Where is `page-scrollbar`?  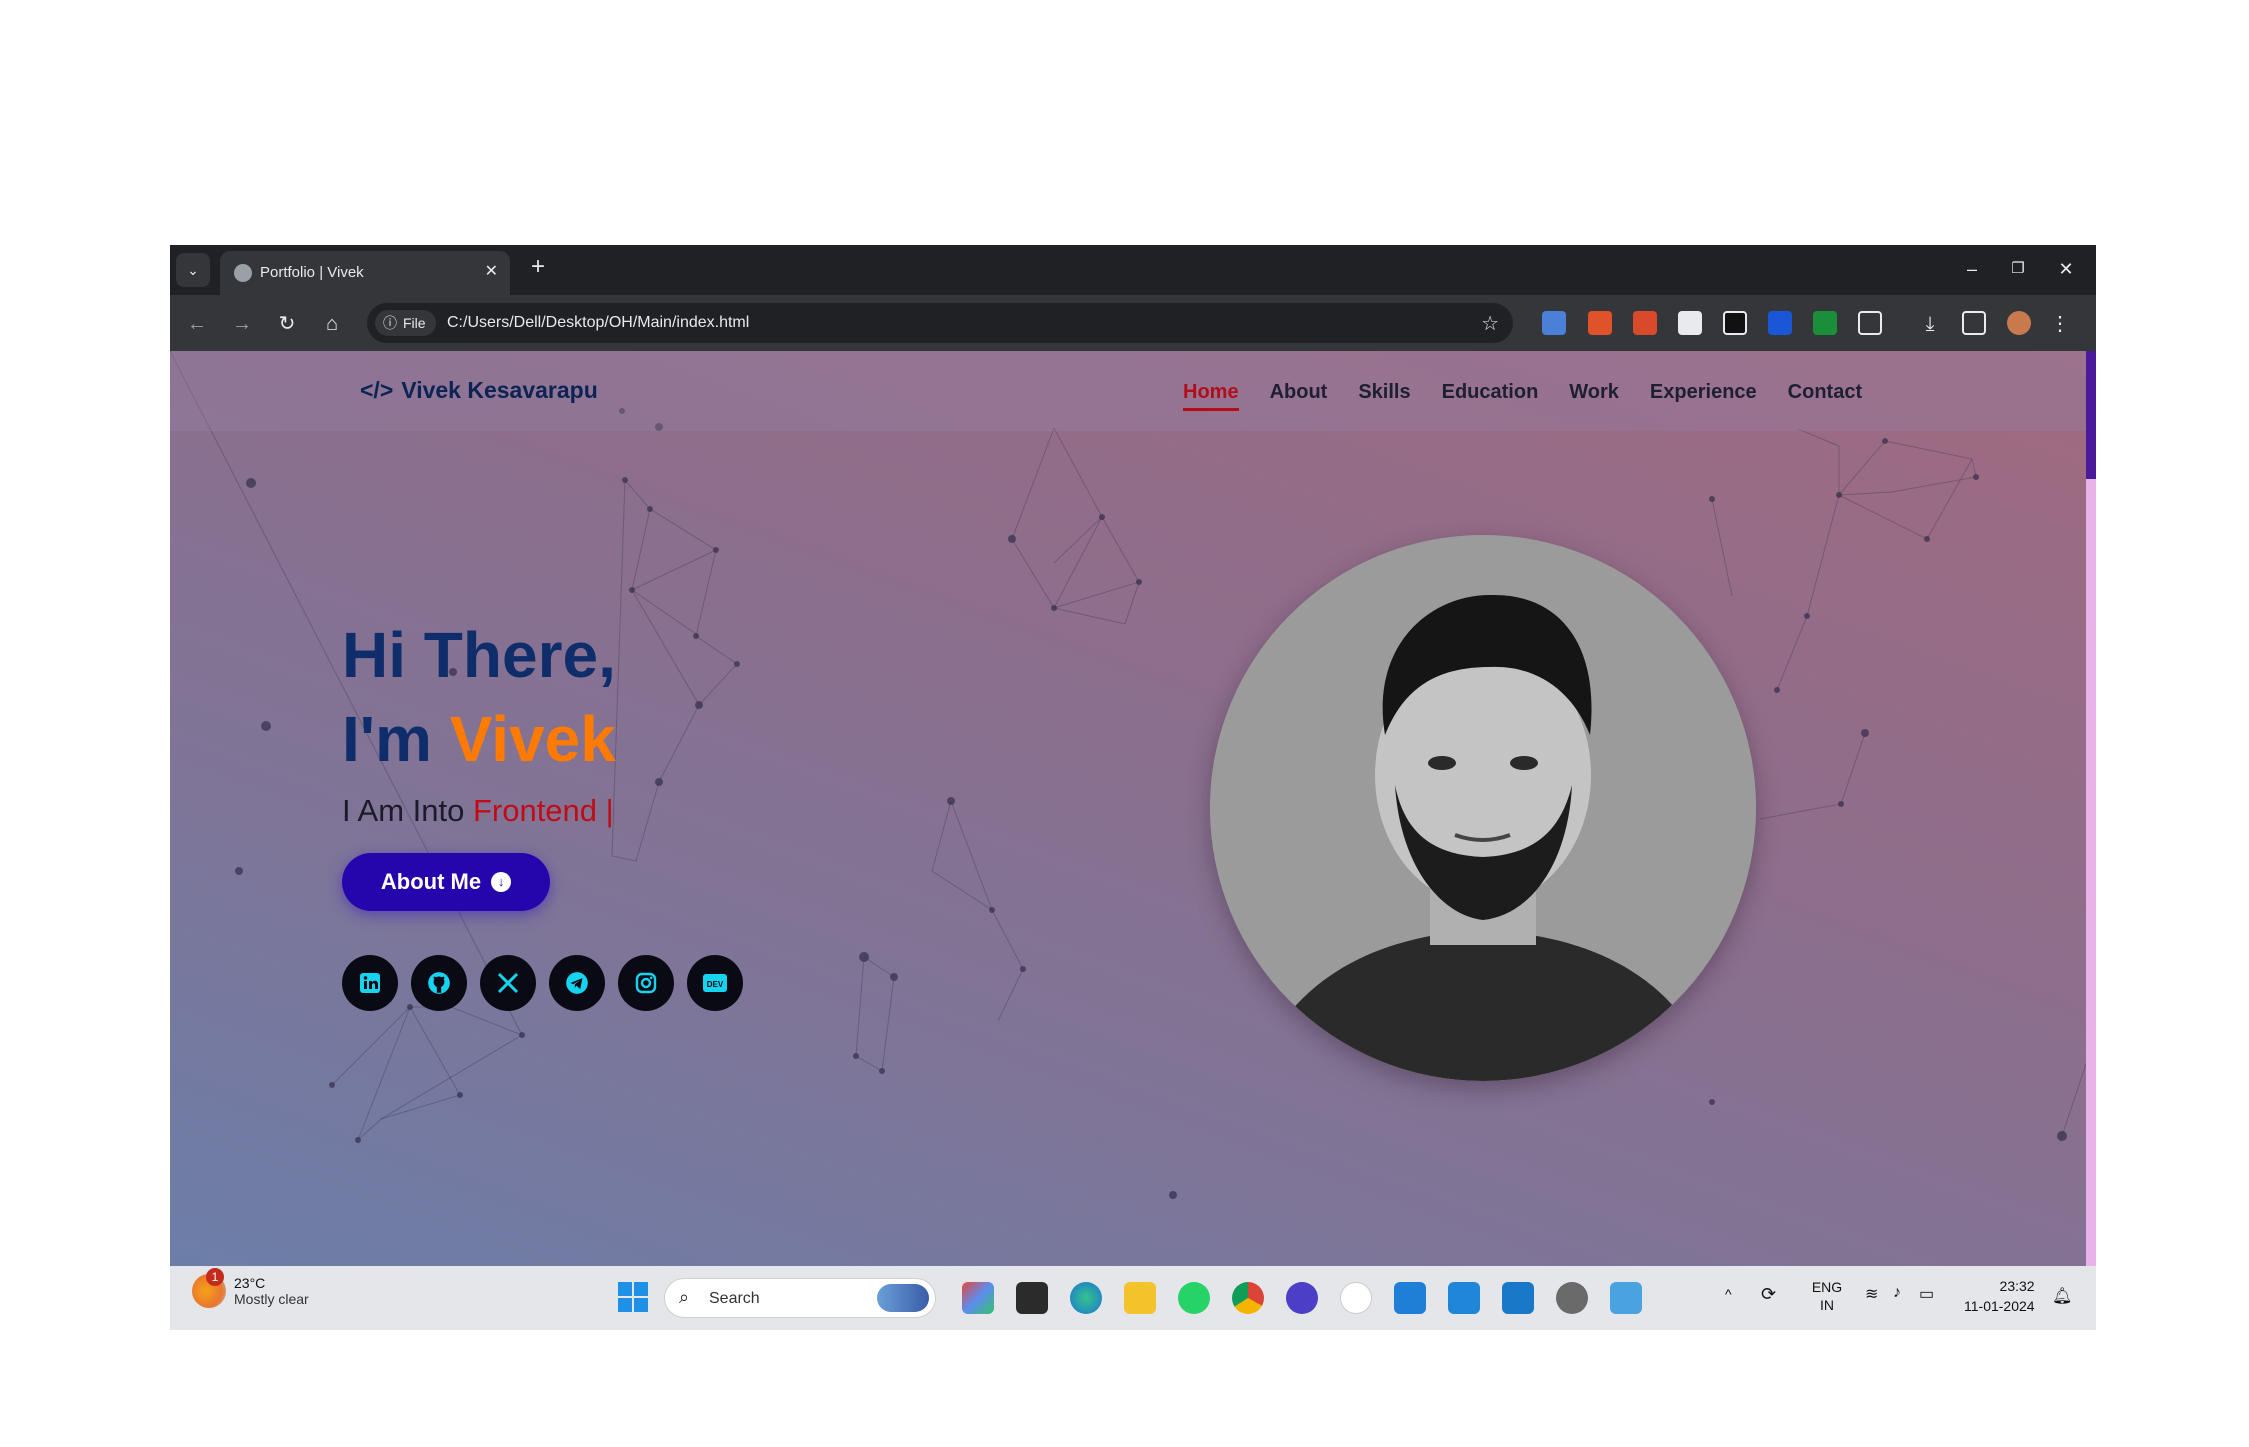
page-scrollbar is located at coordinates (2091, 808).